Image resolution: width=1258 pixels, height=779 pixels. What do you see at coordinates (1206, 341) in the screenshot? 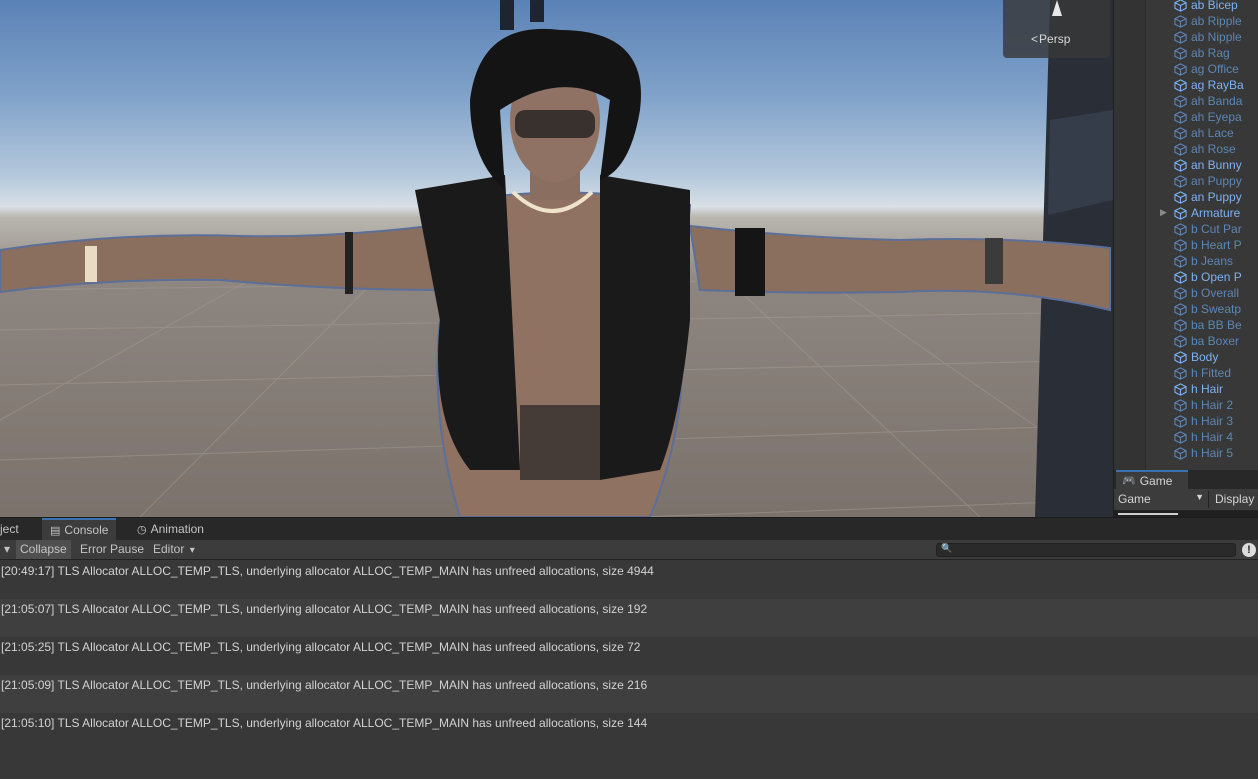
I see `hierarchy-item: ba Boxer` at bounding box center [1206, 341].